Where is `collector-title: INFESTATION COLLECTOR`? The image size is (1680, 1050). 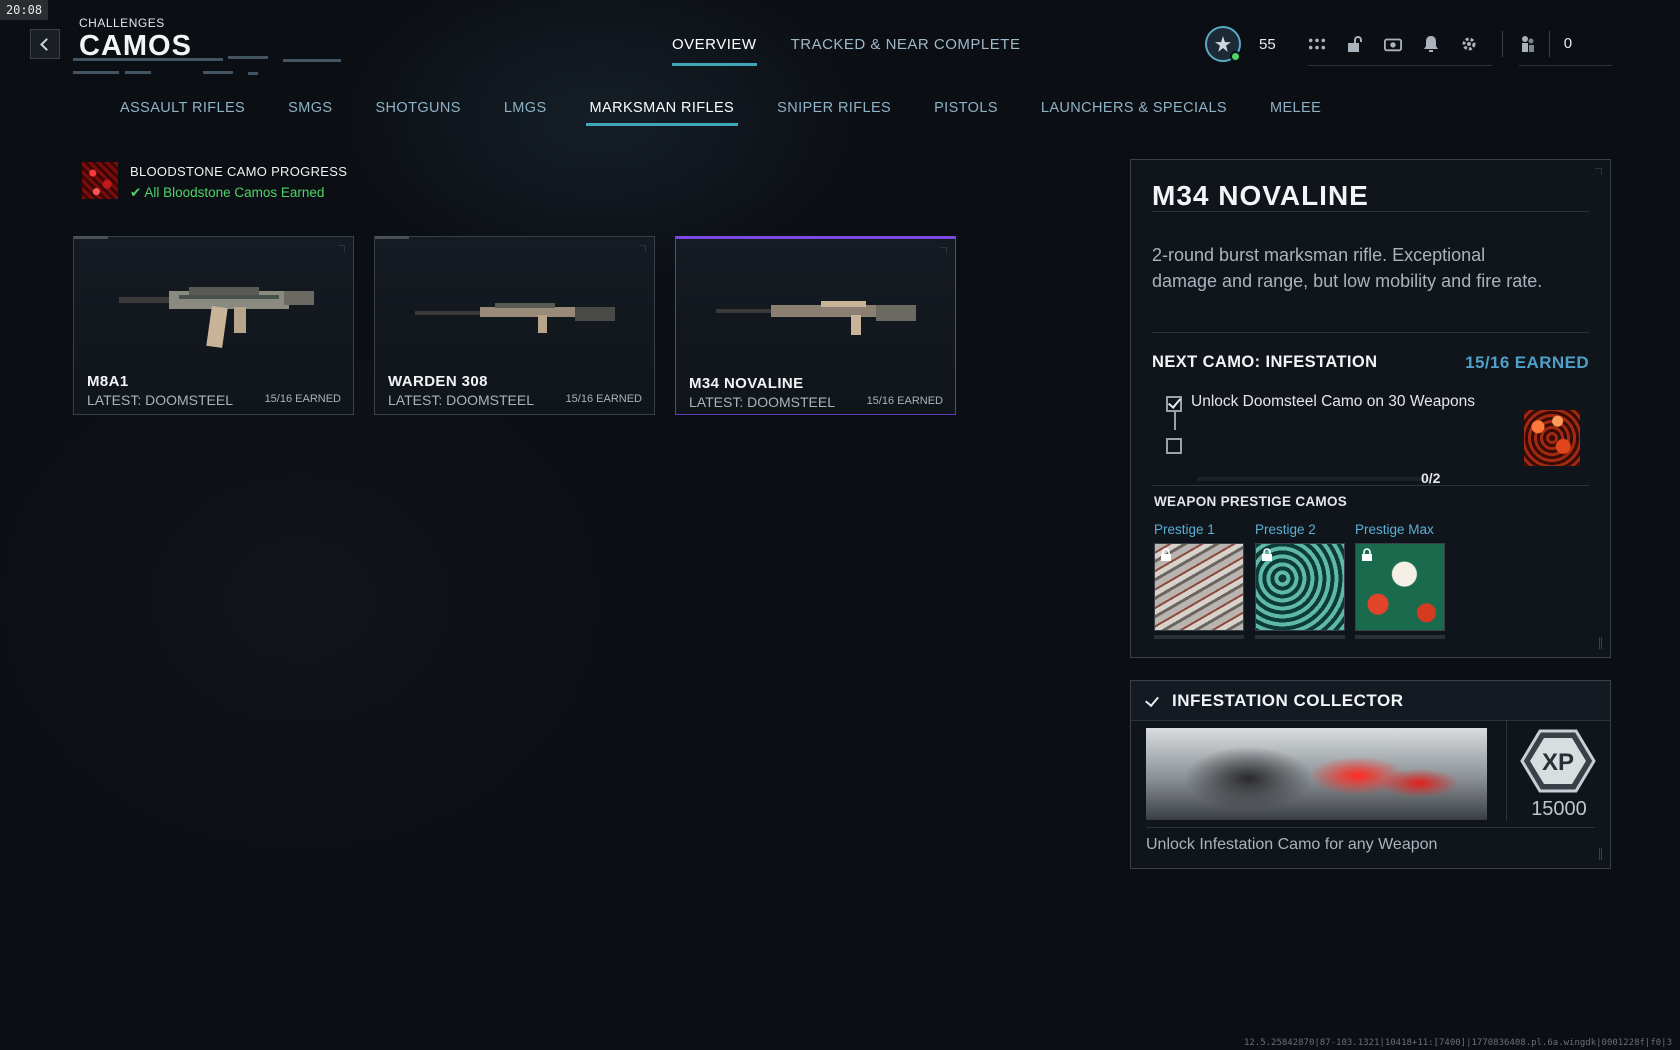 collector-title: INFESTATION COLLECTOR is located at coordinates (1288, 700).